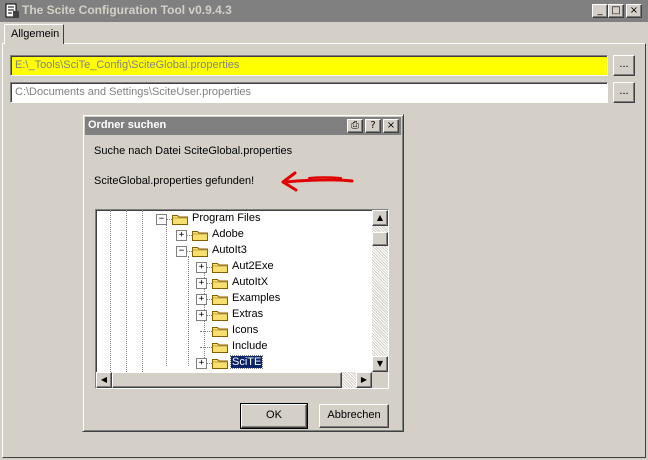  What do you see at coordinates (380, 218) in the screenshot?
I see `scroll-up-arrow-icon: ▲` at bounding box center [380, 218].